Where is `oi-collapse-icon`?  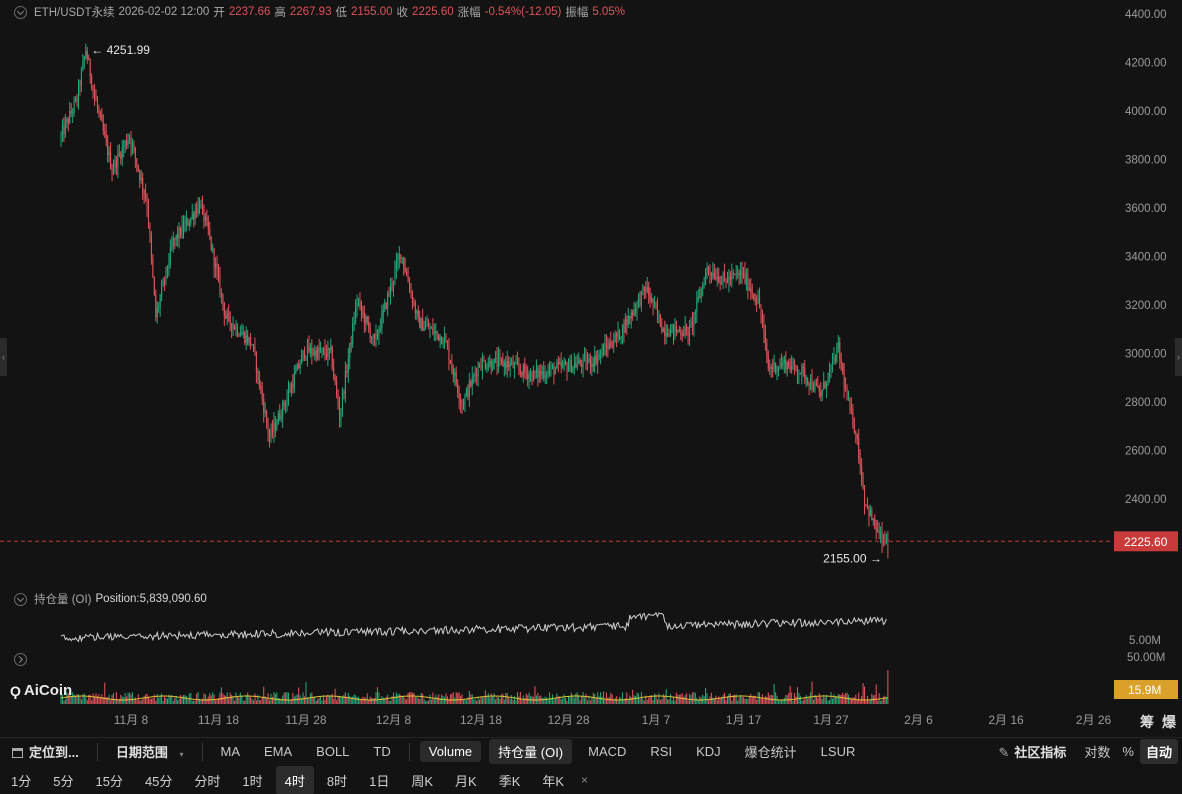
oi-collapse-icon is located at coordinates (20, 599).